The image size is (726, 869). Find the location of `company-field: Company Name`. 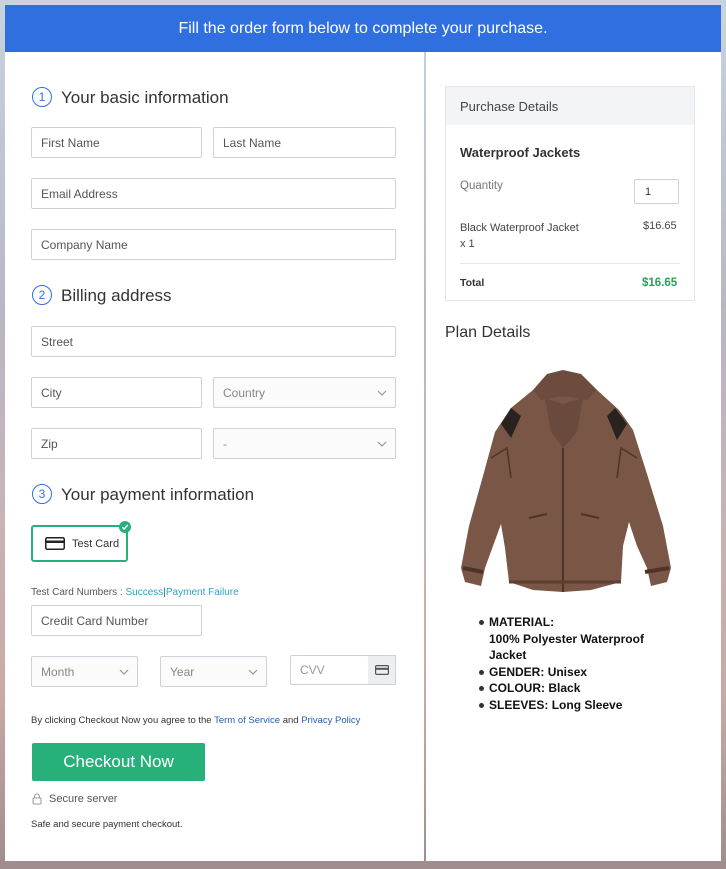

company-field: Company Name is located at coordinates (213, 244).